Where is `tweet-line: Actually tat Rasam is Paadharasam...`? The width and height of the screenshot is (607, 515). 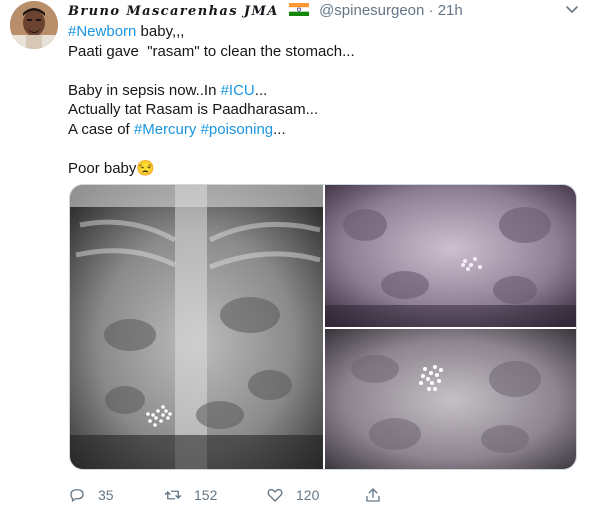
tweet-line: Actually tat Rasam is Paadharasam... is located at coordinates (193, 109).